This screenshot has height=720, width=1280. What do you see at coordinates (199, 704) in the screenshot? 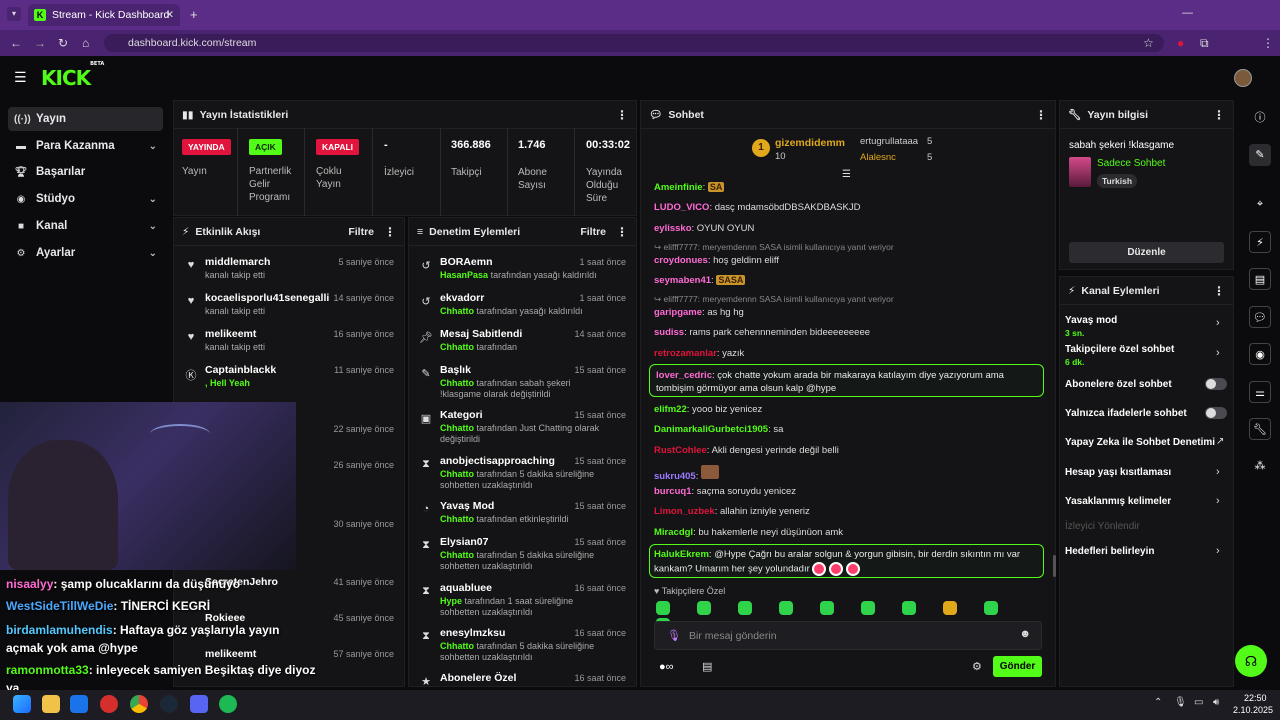
I see `discord-icon` at bounding box center [199, 704].